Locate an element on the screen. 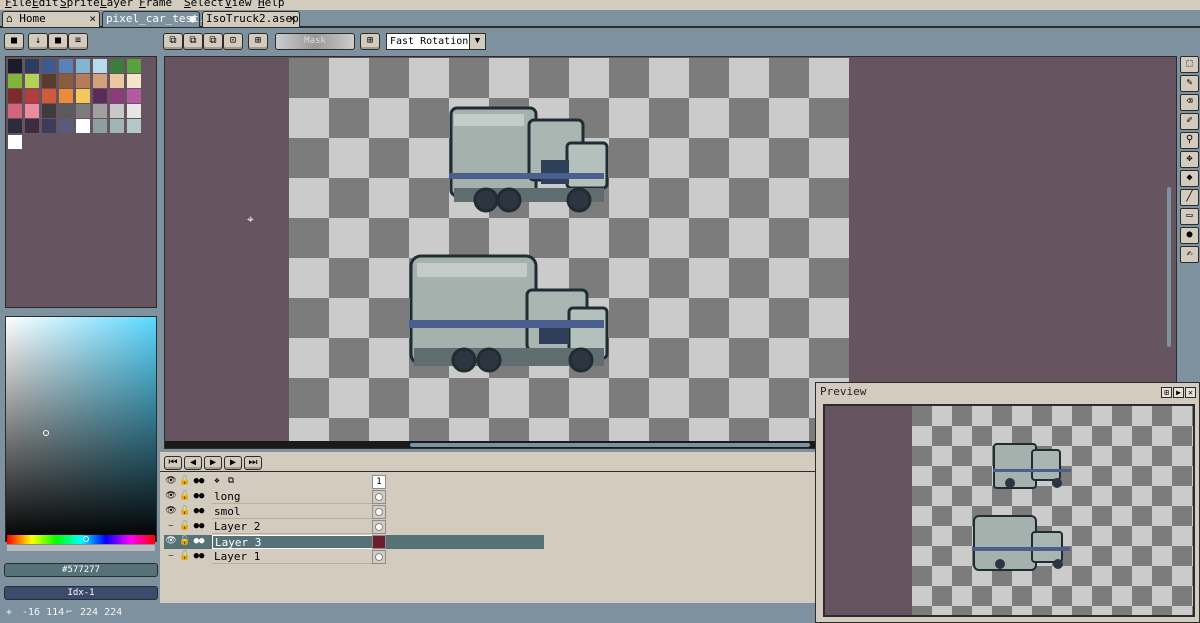 The image size is (1200, 623). rotation-algorithm-select: Fast Rotation ▼ is located at coordinates (436, 41).